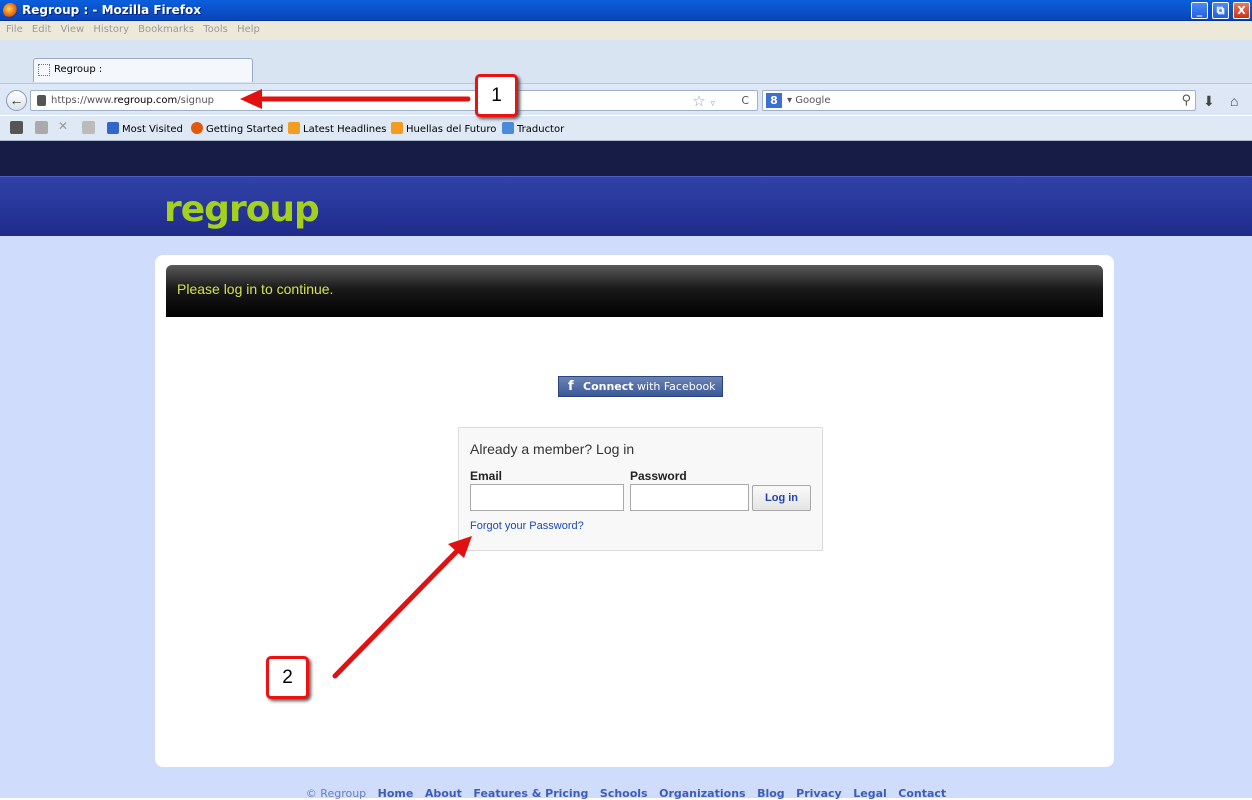 This screenshot has width=1252, height=800. I want to click on footer-link-schools: Schools, so click(624, 793).